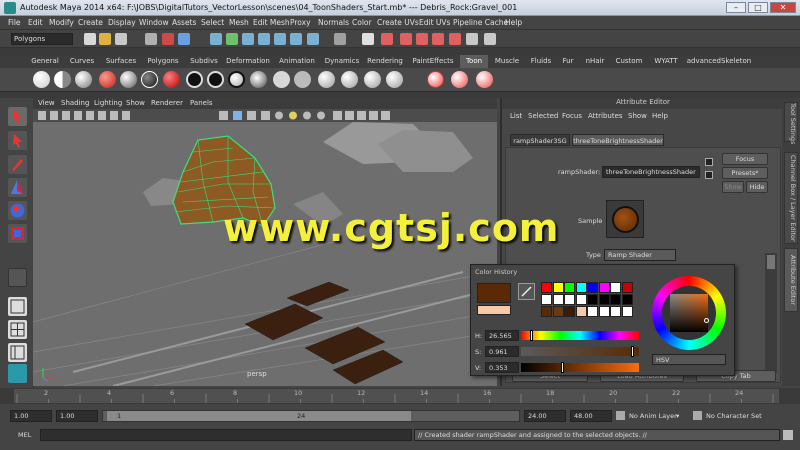  What do you see at coordinates (653, 416) in the screenshot?
I see `anim-layer-label: No Anim Layer` at bounding box center [653, 416].